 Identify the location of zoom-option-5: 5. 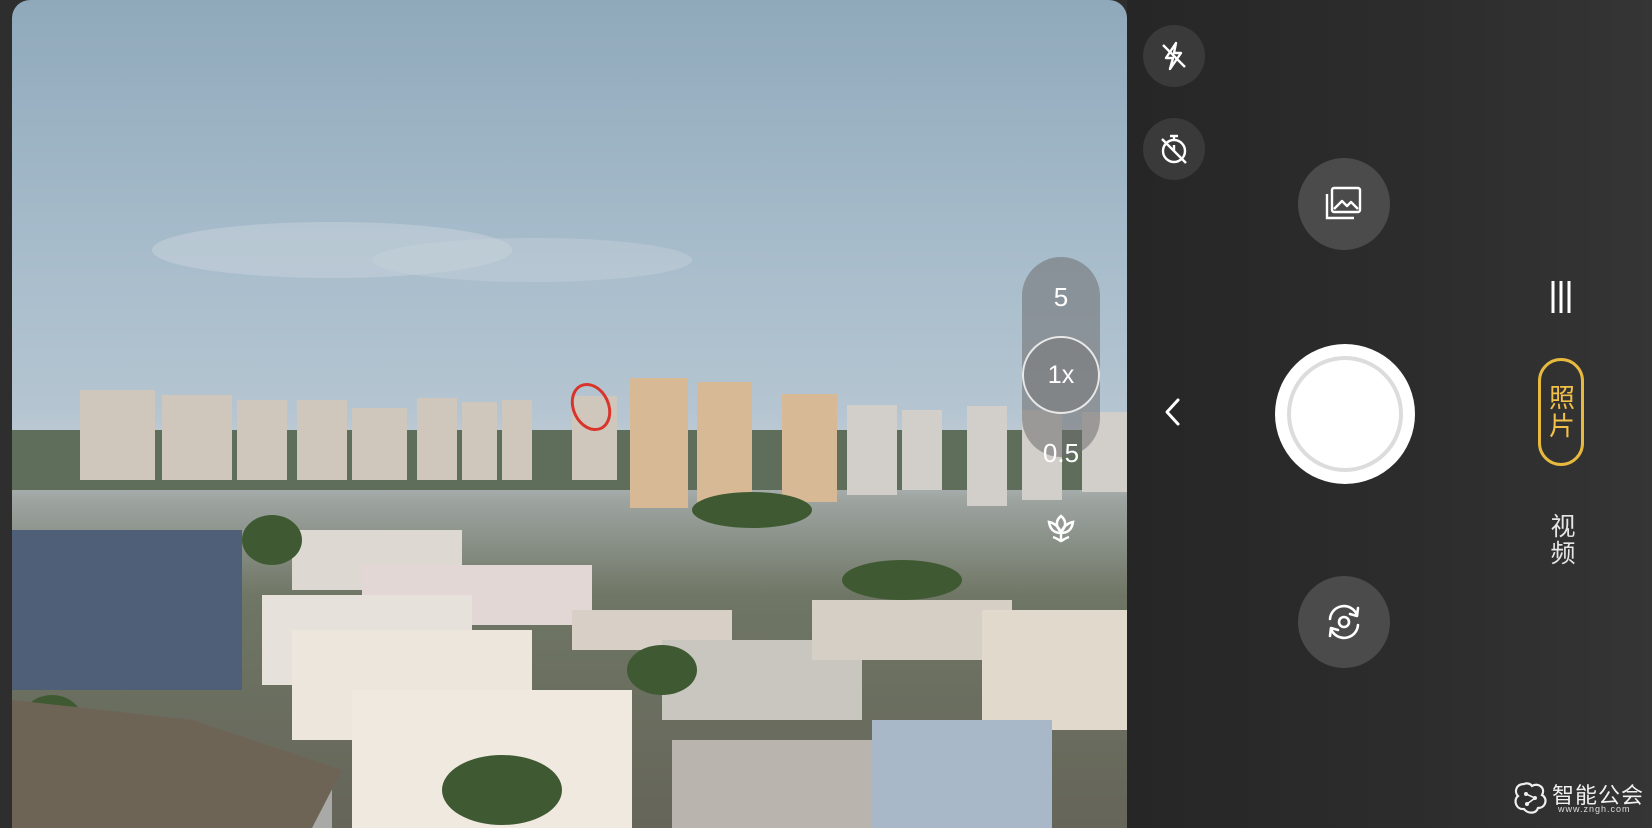
(1061, 297).